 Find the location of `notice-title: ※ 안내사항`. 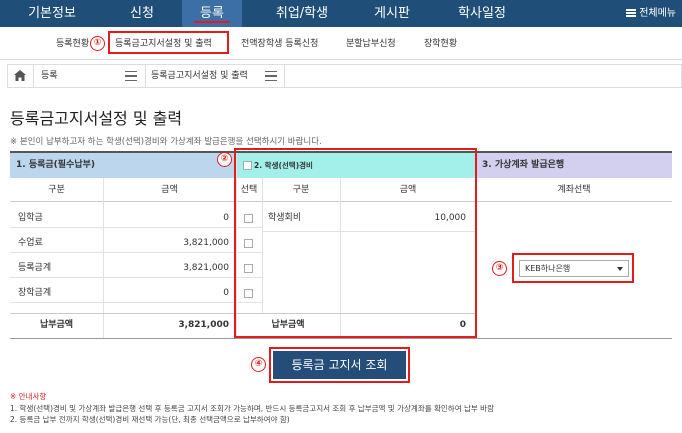

notice-title: ※ 안내사항 is located at coordinates (28, 396).